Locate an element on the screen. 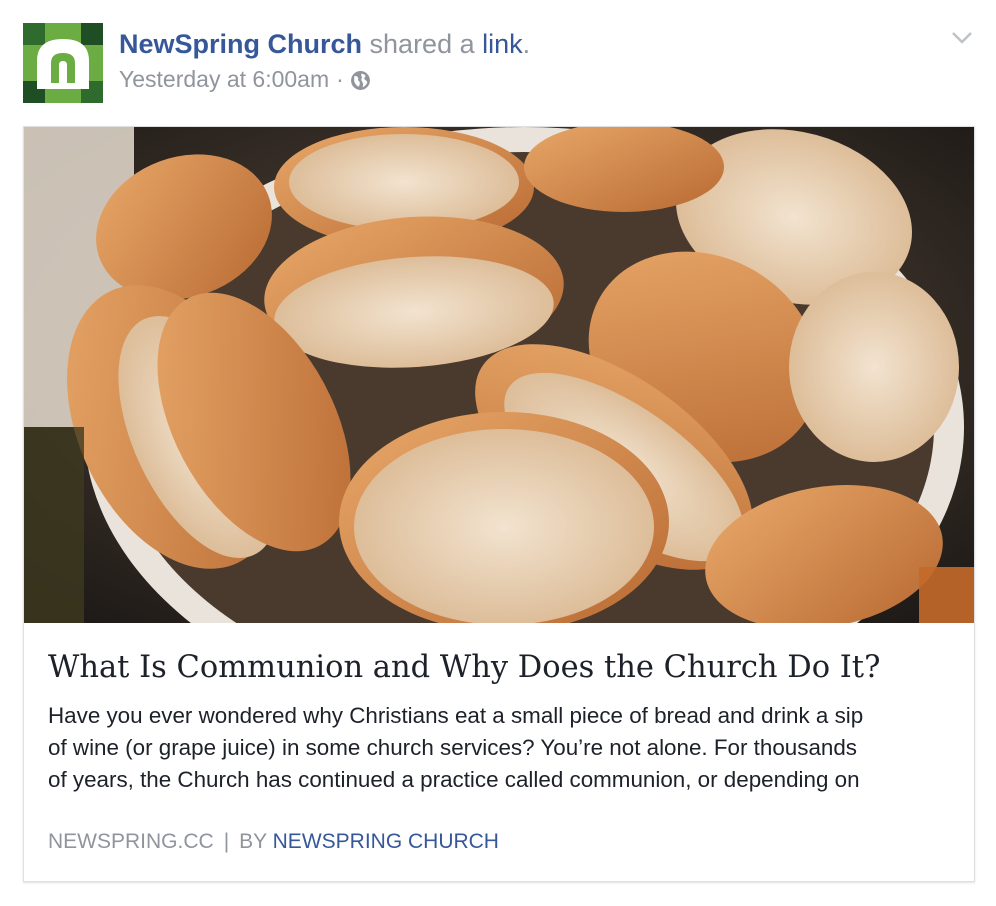 This screenshot has width=996, height=906. link-source: NEWSPRING.CC | BY NEWSPRING CHURCH is located at coordinates (273, 842).